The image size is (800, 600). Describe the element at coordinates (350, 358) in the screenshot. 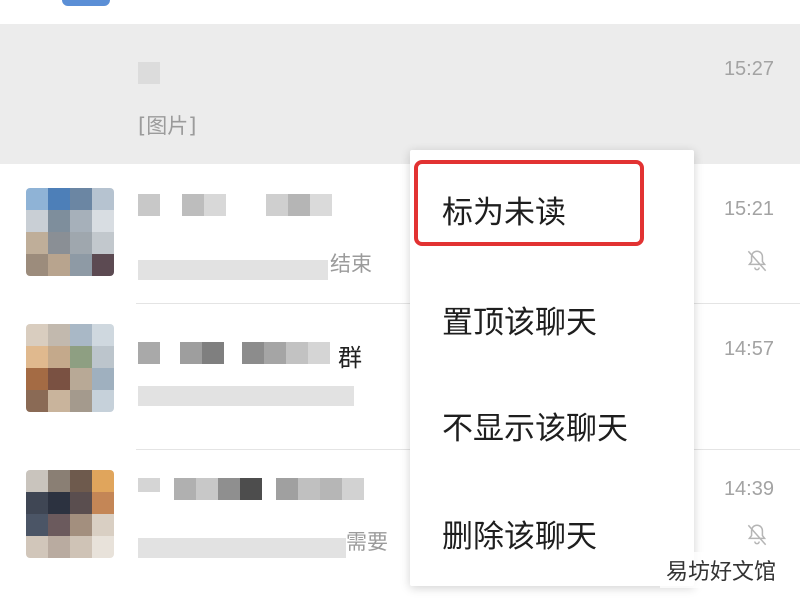

I see `chat-name-suffix: 群` at that location.